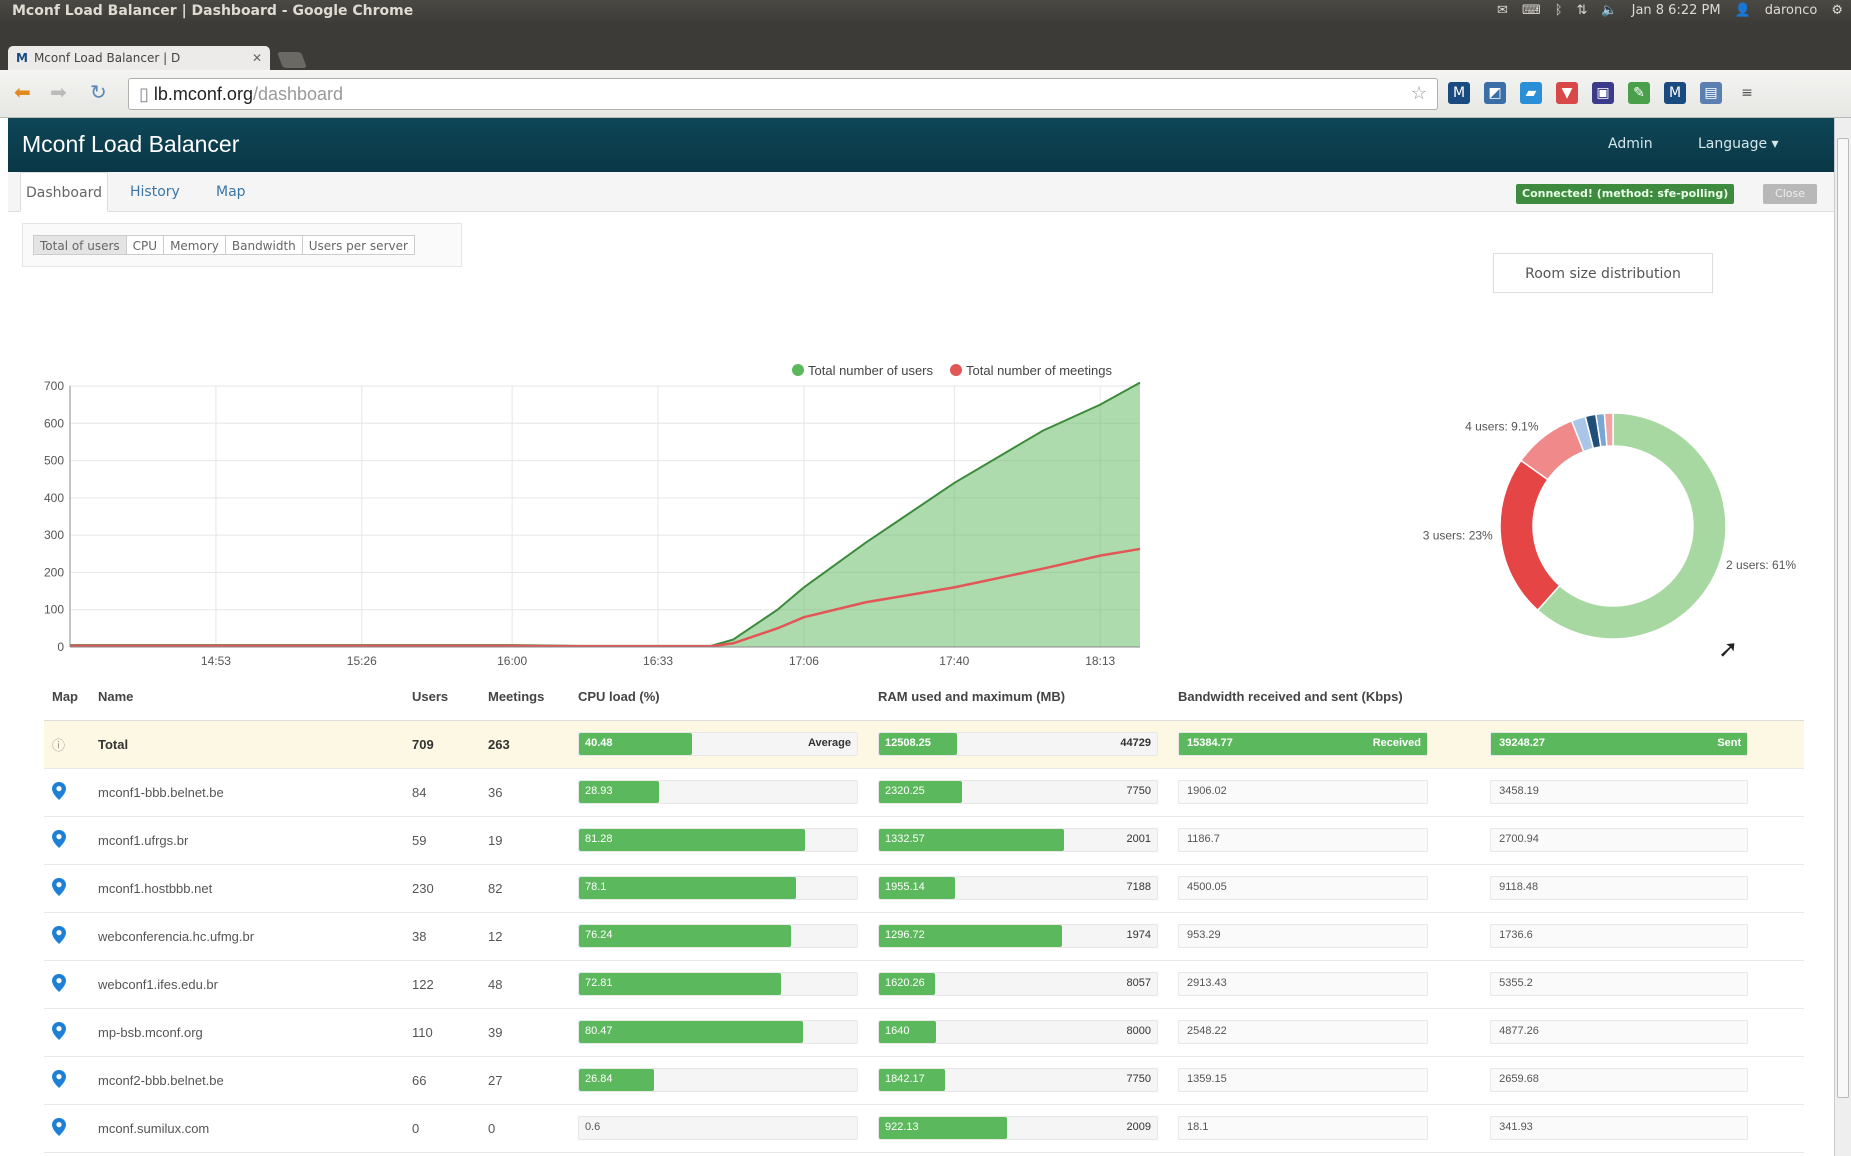 Image resolution: width=1851 pixels, height=1156 pixels. What do you see at coordinates (1020, 1128) in the screenshot?
I see `ram-cell: 922.13 2009` at bounding box center [1020, 1128].